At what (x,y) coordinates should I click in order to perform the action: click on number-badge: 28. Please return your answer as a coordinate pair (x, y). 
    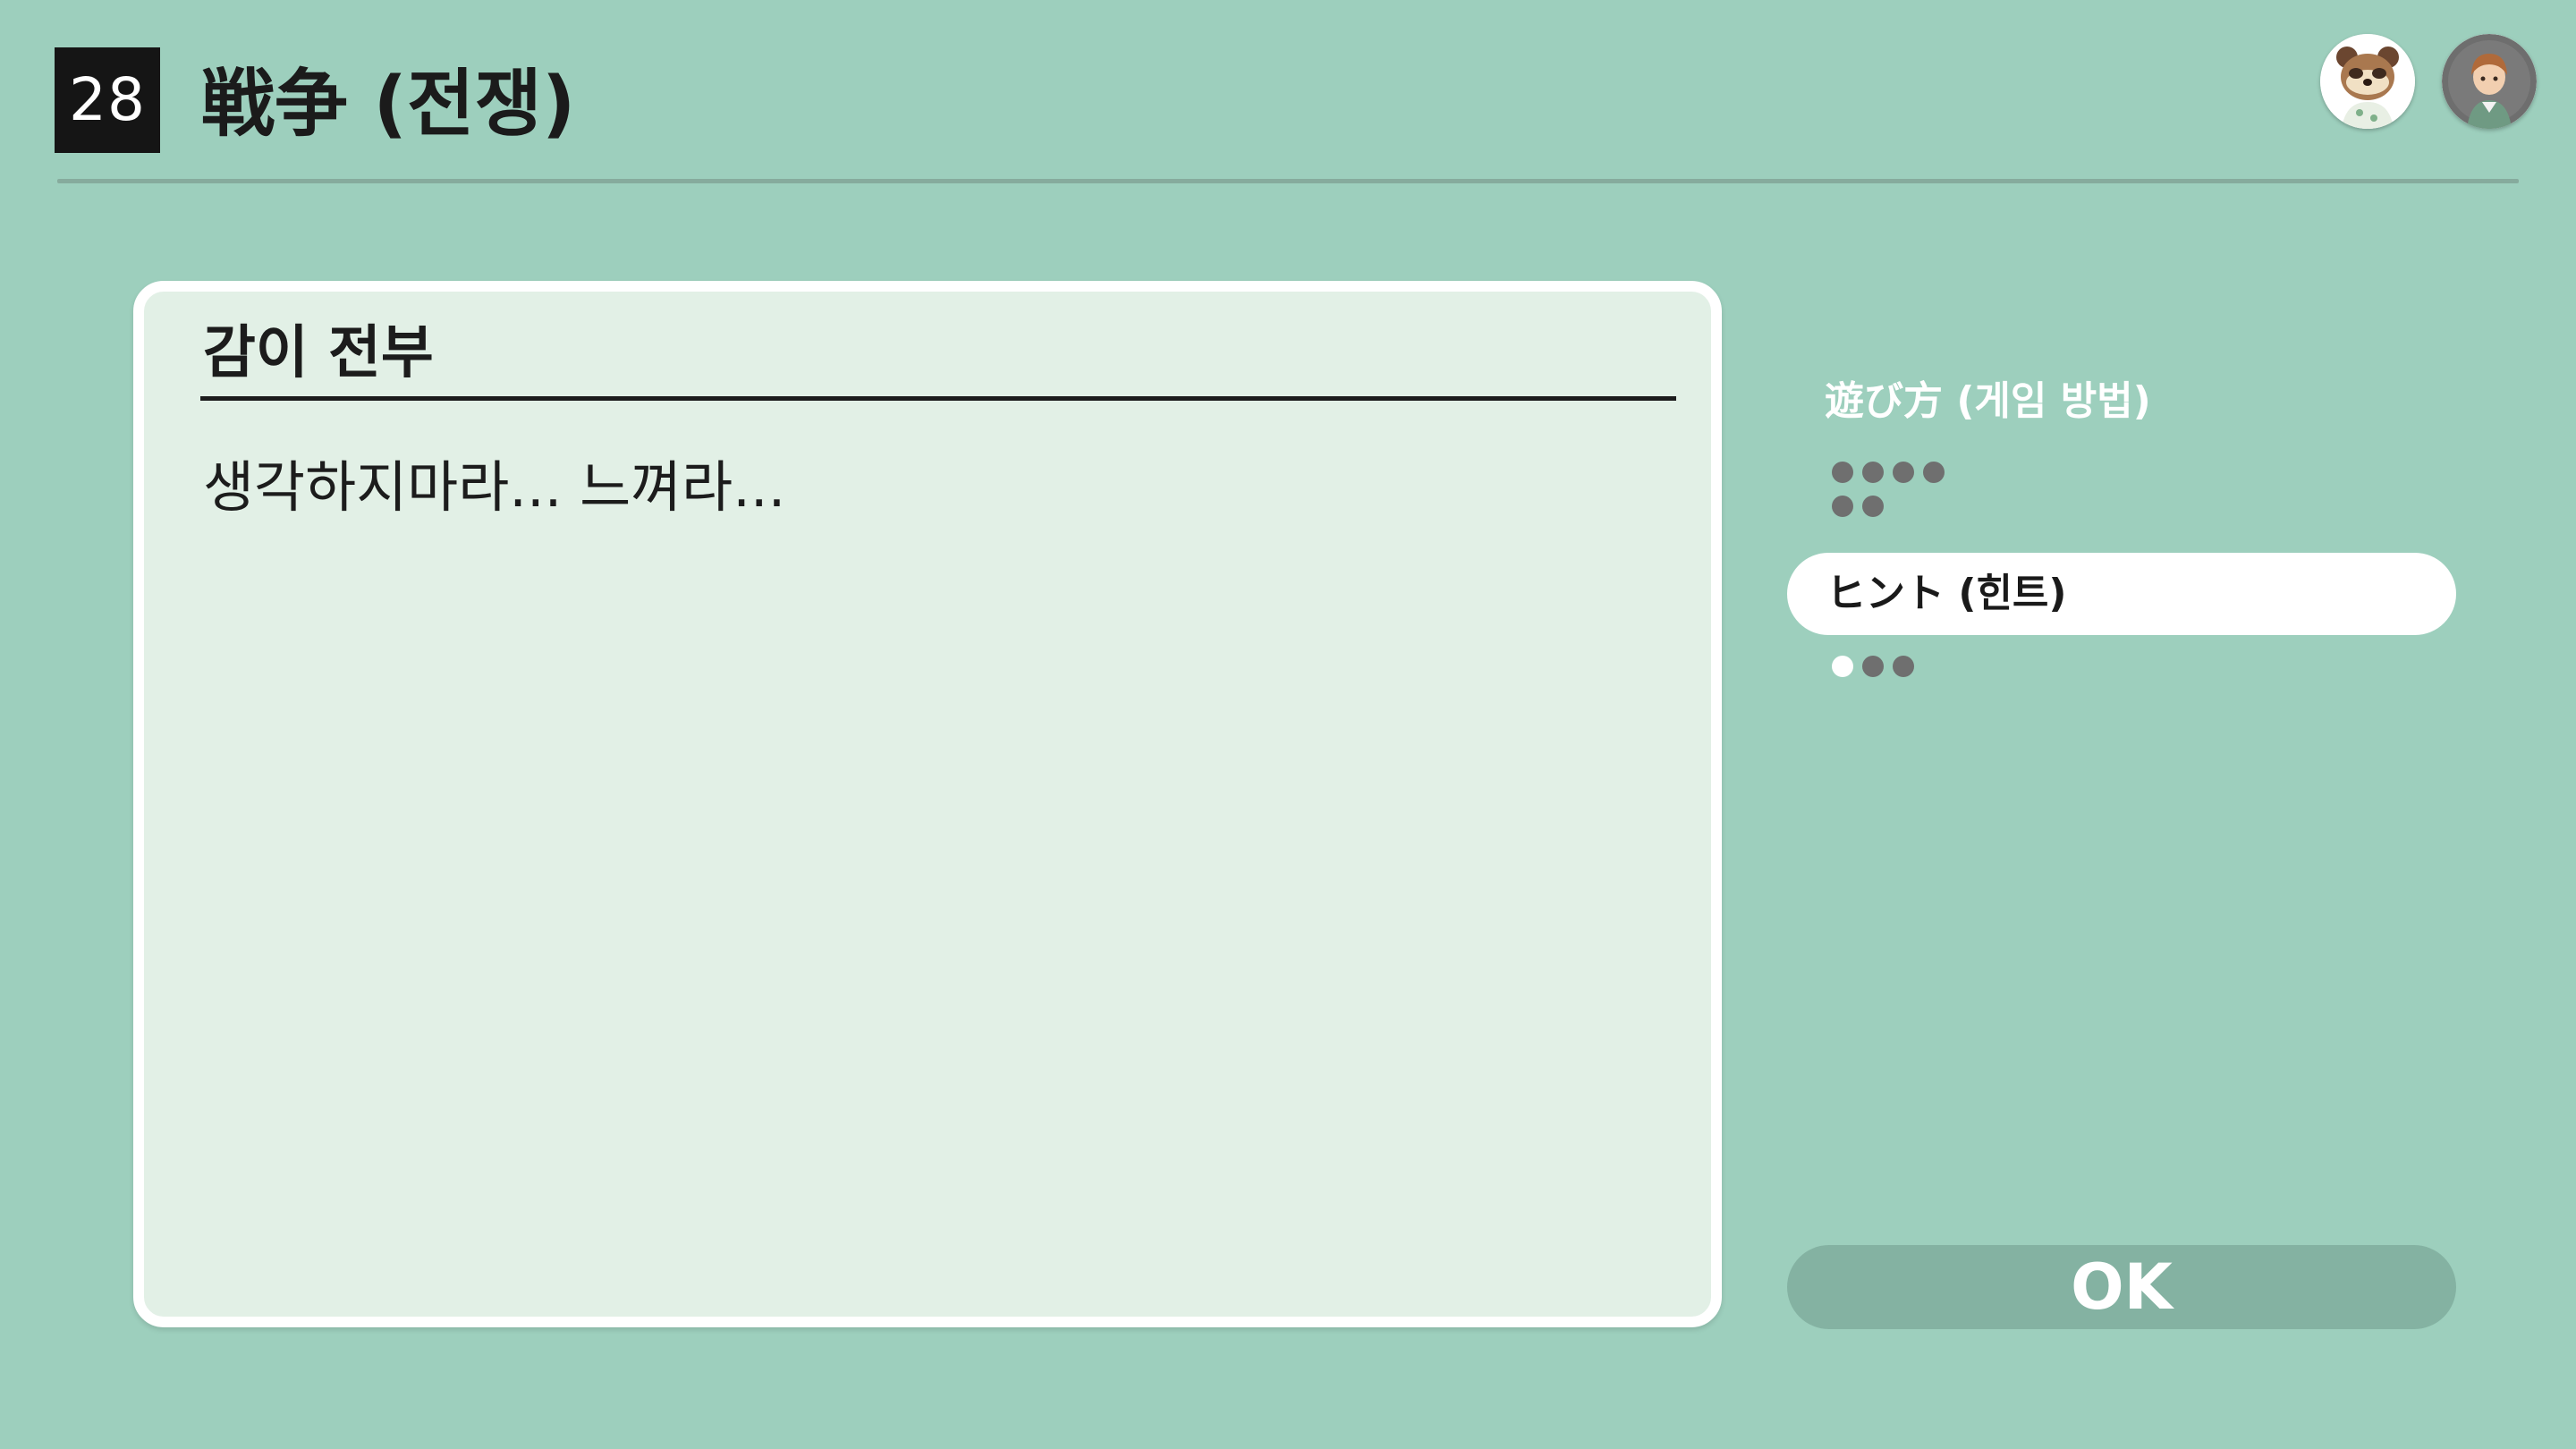
    Looking at the image, I should click on (107, 100).